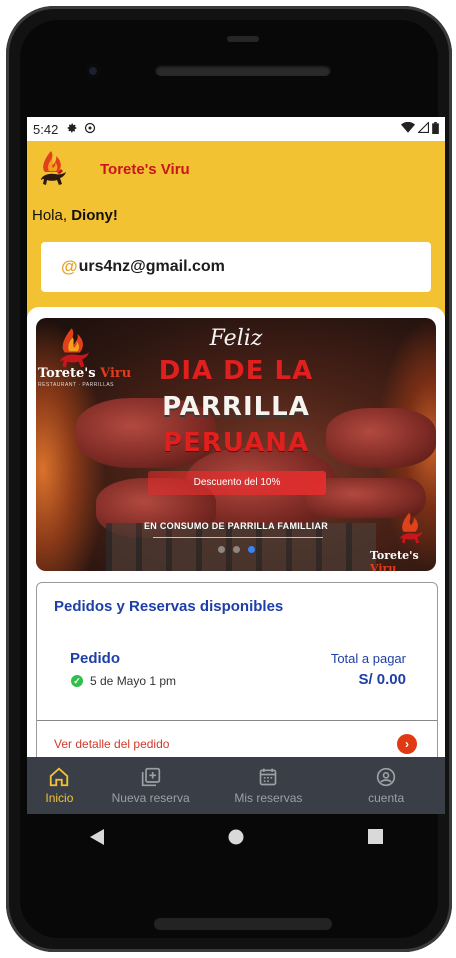 The width and height of the screenshot is (456, 958). Describe the element at coordinates (111, 744) in the screenshot. I see `order-detail-link: Ver detalle del pedido` at that location.